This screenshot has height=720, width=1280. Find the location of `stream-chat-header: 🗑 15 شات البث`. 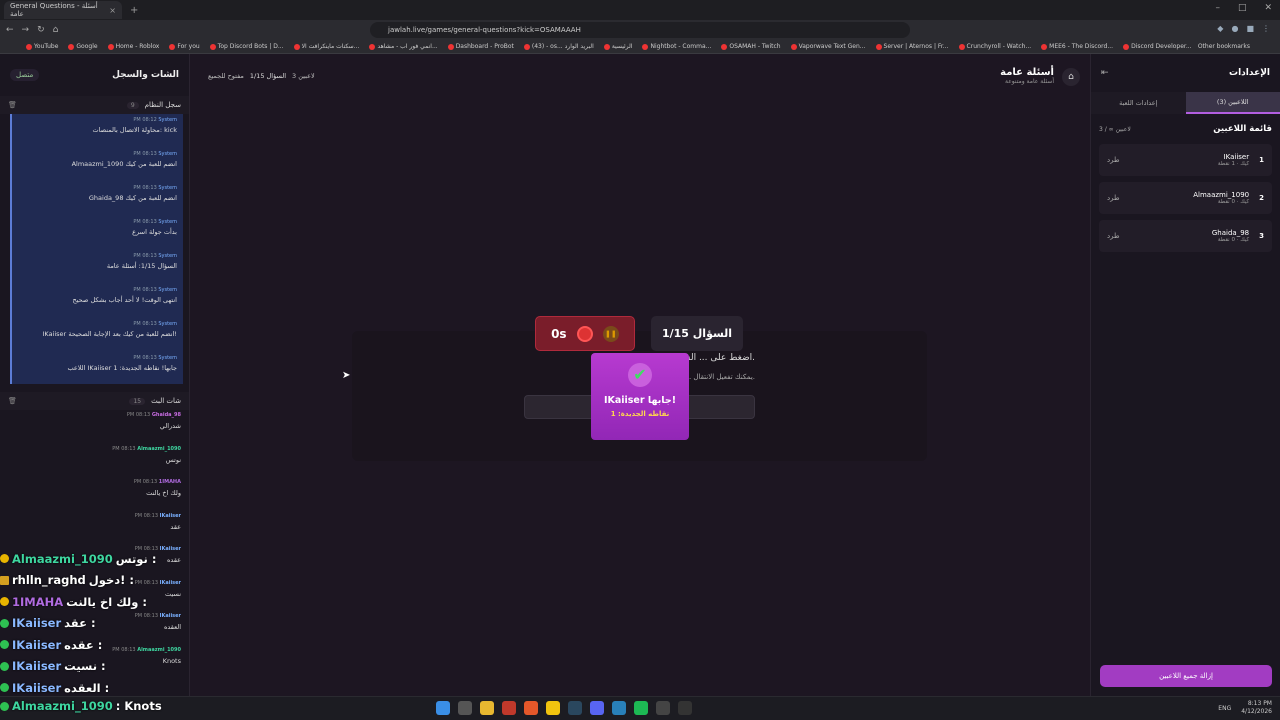

stream-chat-header: 🗑 15 شات البث is located at coordinates (94, 401).